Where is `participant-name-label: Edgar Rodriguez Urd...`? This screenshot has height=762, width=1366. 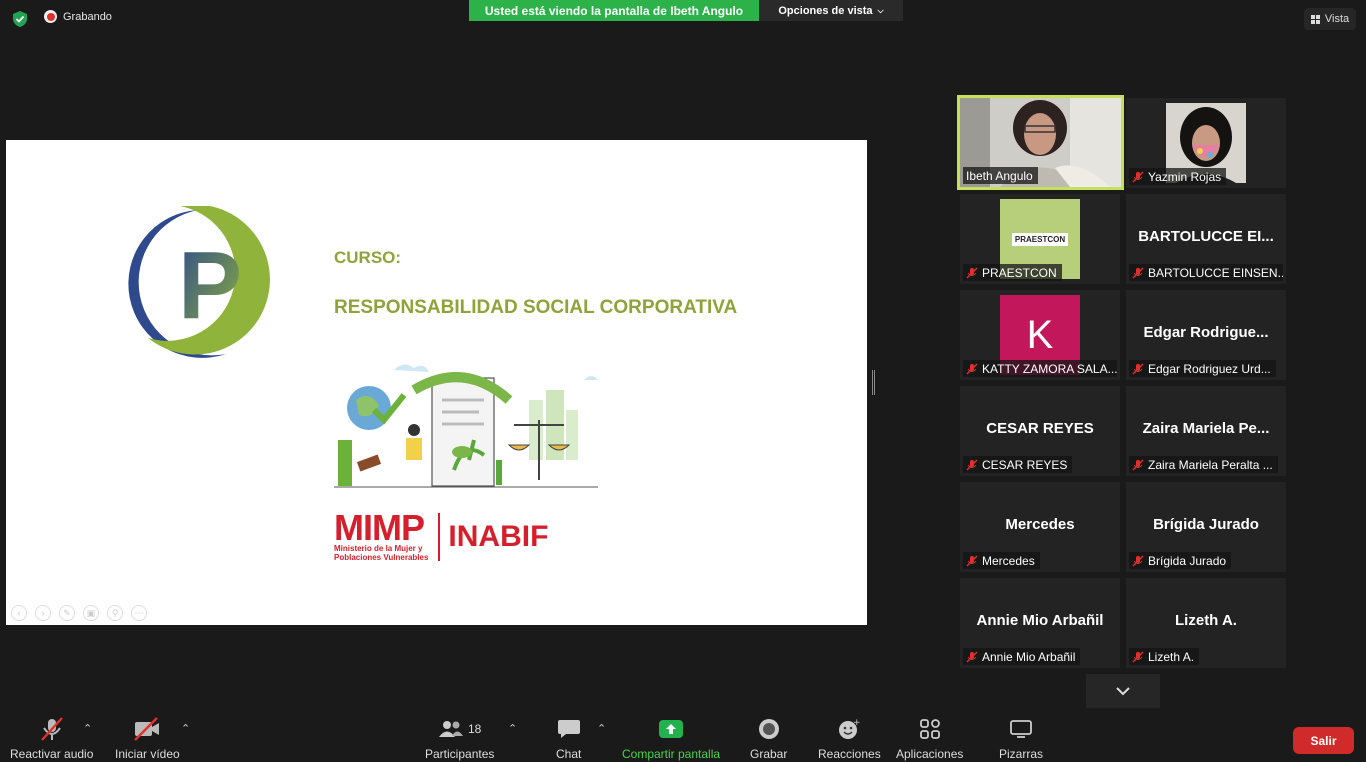
participant-name-label: Edgar Rodriguez Urd... is located at coordinates (1202, 368).